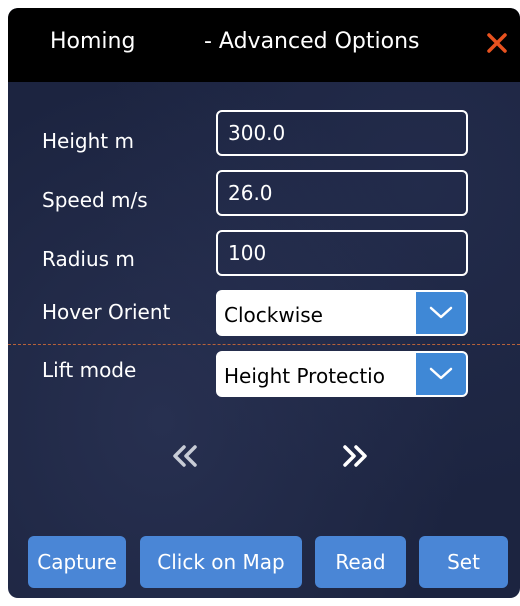 The width and height of the screenshot is (520, 606). What do you see at coordinates (304, 376) in the screenshot?
I see `lift-mode-value: Height Protectio` at bounding box center [304, 376].